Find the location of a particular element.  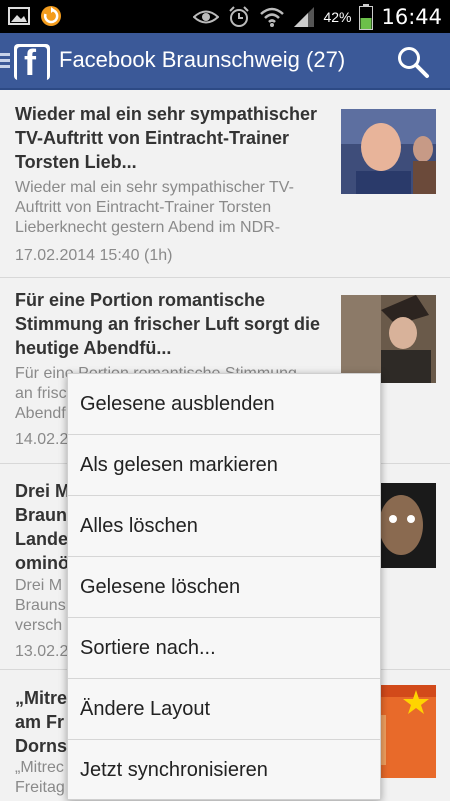

item-date: 13.02.2 is located at coordinates (42, 651).